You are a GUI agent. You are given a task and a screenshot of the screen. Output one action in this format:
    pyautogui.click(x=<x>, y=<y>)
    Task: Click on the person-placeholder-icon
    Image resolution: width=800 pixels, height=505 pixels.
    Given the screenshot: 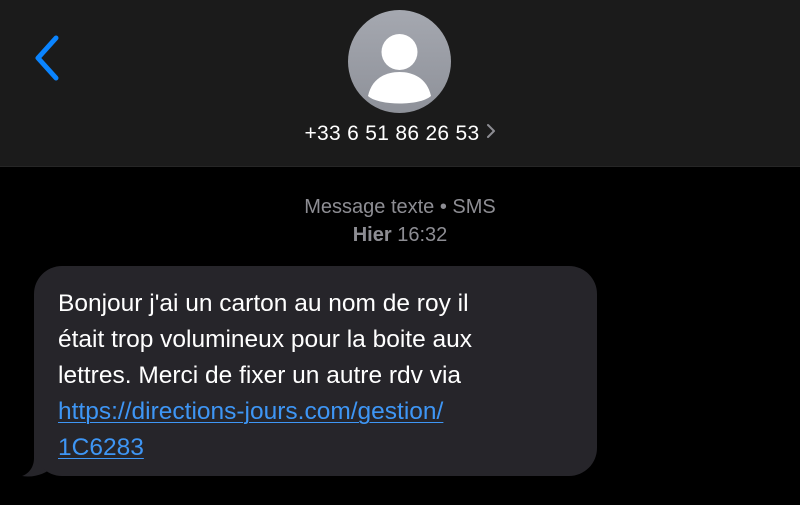 What is the action you would take?
    pyautogui.click(x=399, y=69)
    